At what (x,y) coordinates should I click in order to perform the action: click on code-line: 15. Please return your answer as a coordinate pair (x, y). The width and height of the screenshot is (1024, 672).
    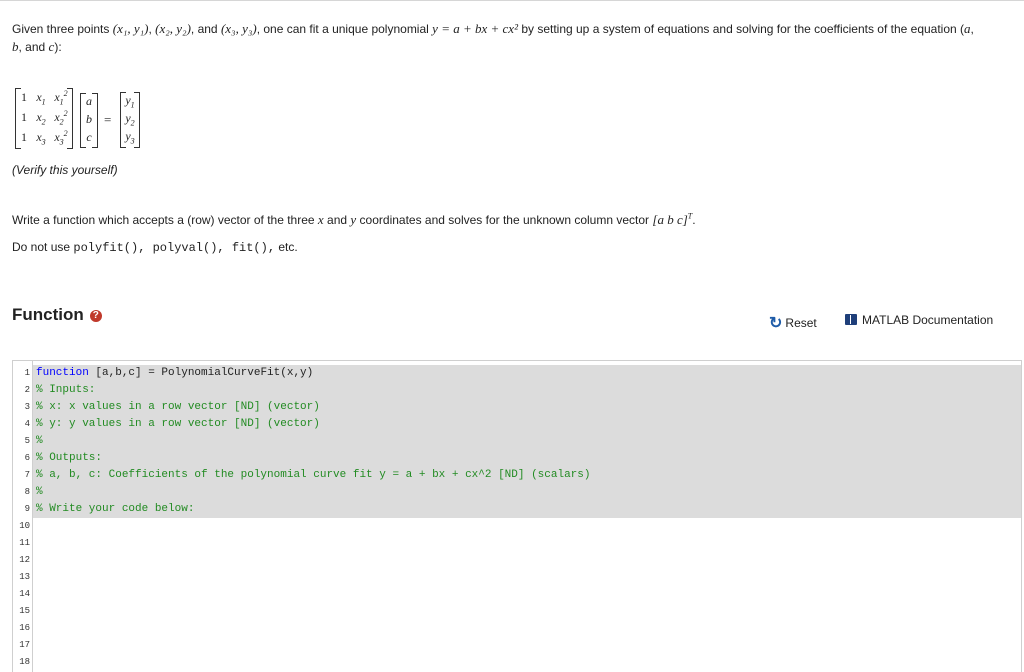
    Looking at the image, I should click on (517, 611).